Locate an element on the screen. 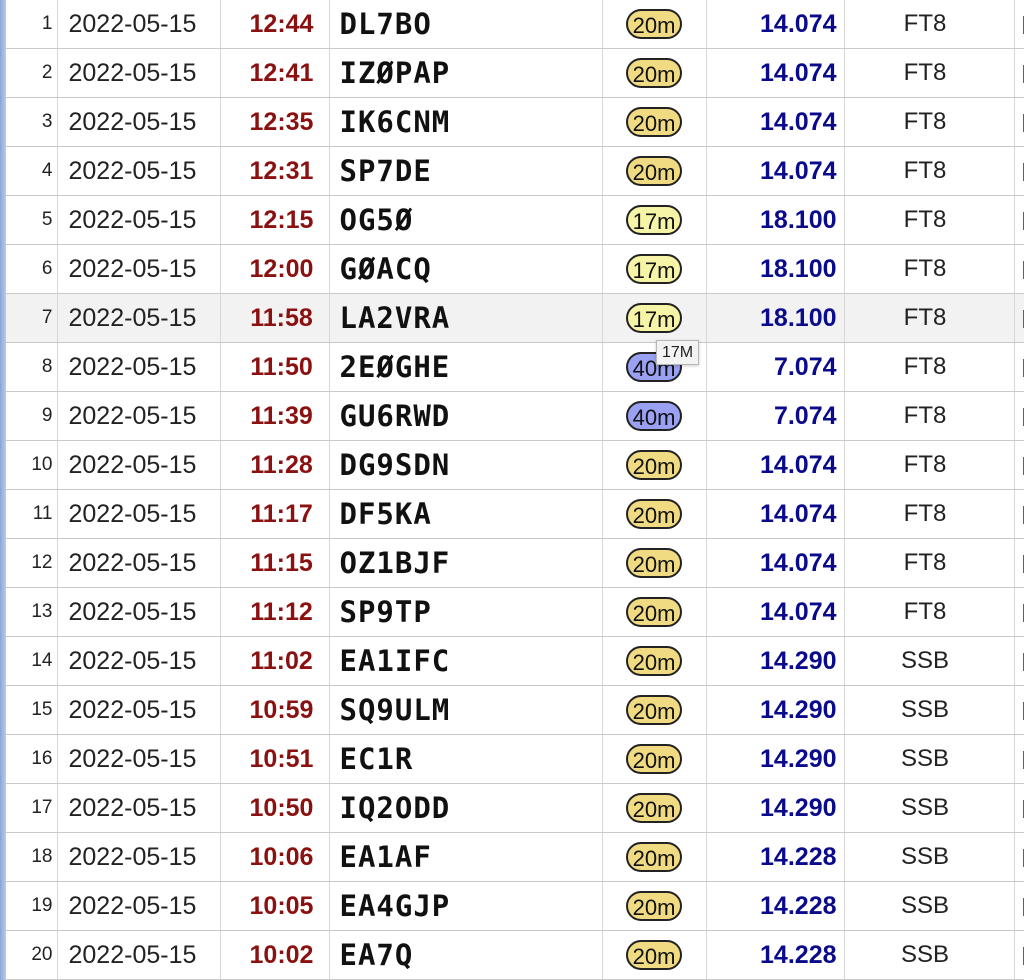 The height and width of the screenshot is (980, 1024). table-row: 10 2022-05-15 11:28 DG9SDN 20m 14.074 FT8 is located at coordinates (515, 465).